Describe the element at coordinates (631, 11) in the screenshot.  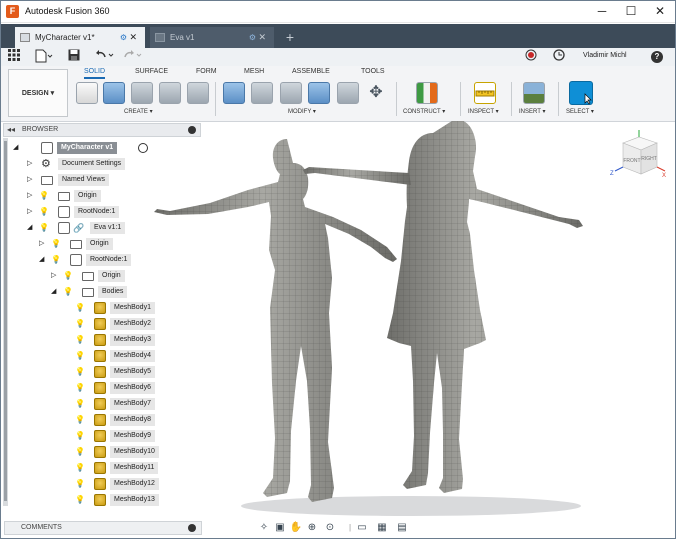
I see `maximize-button: ☐` at that location.